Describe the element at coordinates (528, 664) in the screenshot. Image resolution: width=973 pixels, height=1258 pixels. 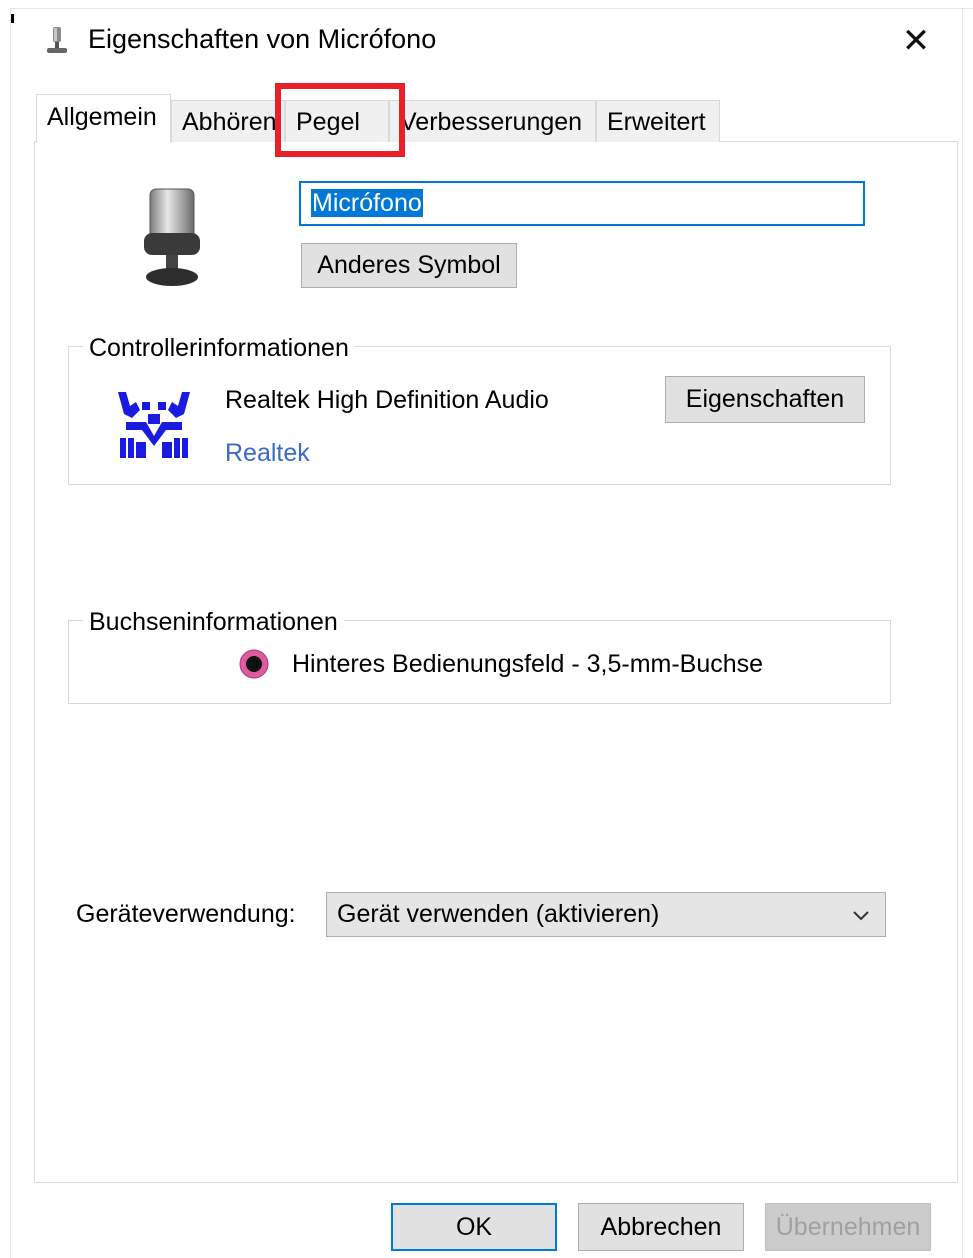
I see `jack-description: Hinteres Bedienungsfeld - 3,5-mm-Buchse` at that location.